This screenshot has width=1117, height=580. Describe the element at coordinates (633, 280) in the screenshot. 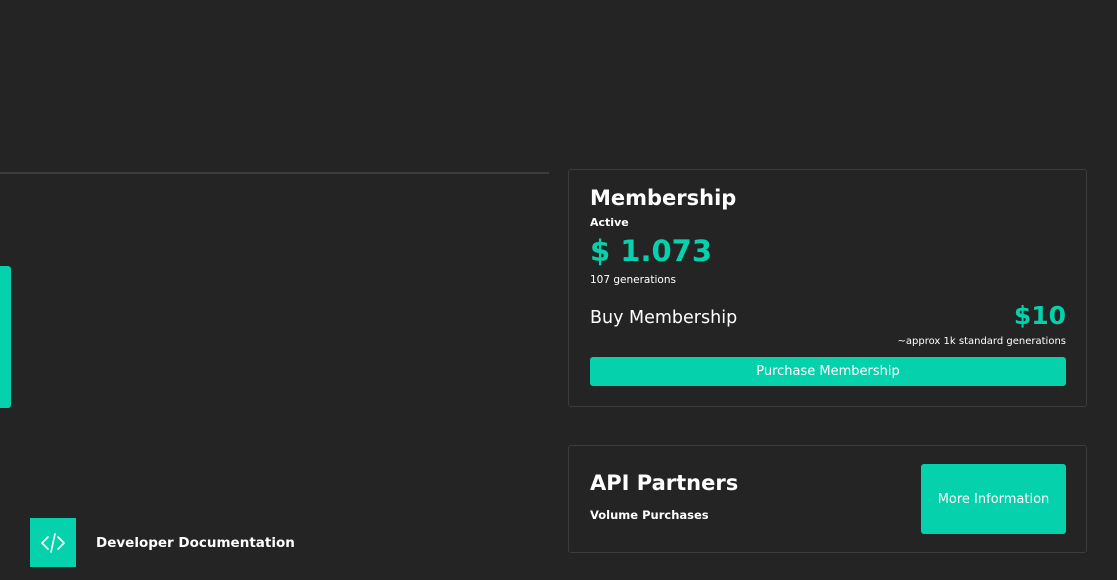

I see `generations-count: 107 generations` at that location.